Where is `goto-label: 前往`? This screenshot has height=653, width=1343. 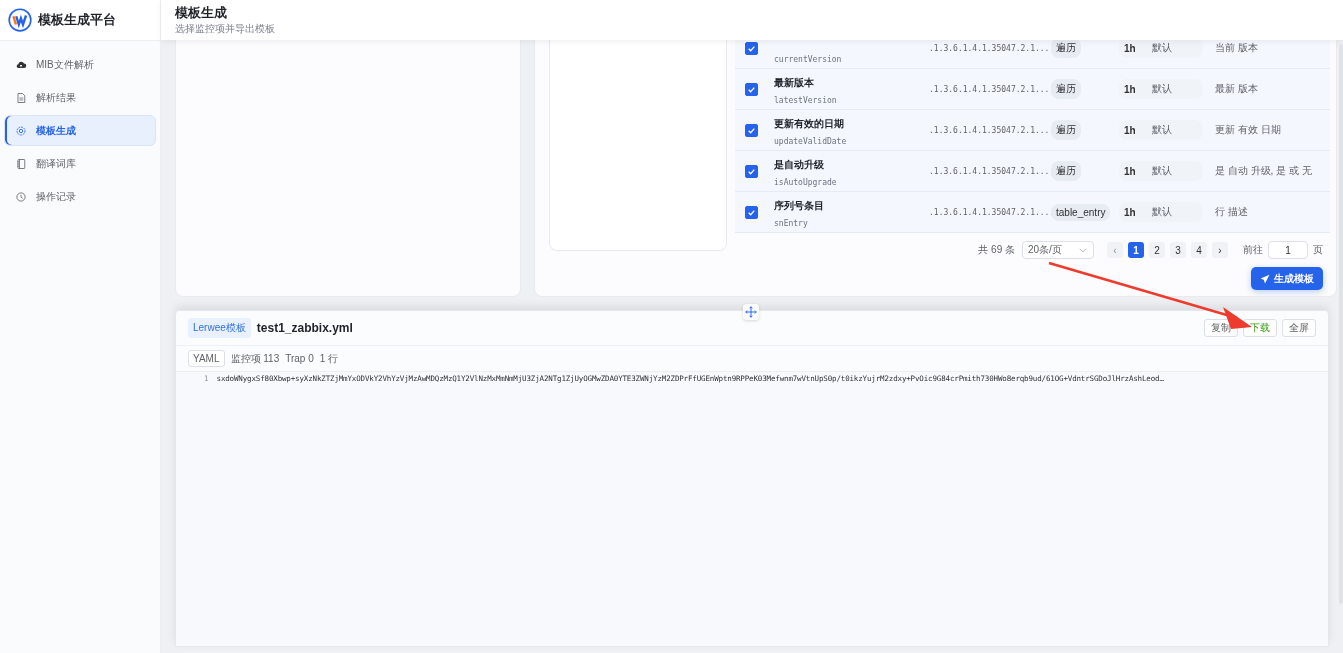
goto-label: 前往 is located at coordinates (1253, 250).